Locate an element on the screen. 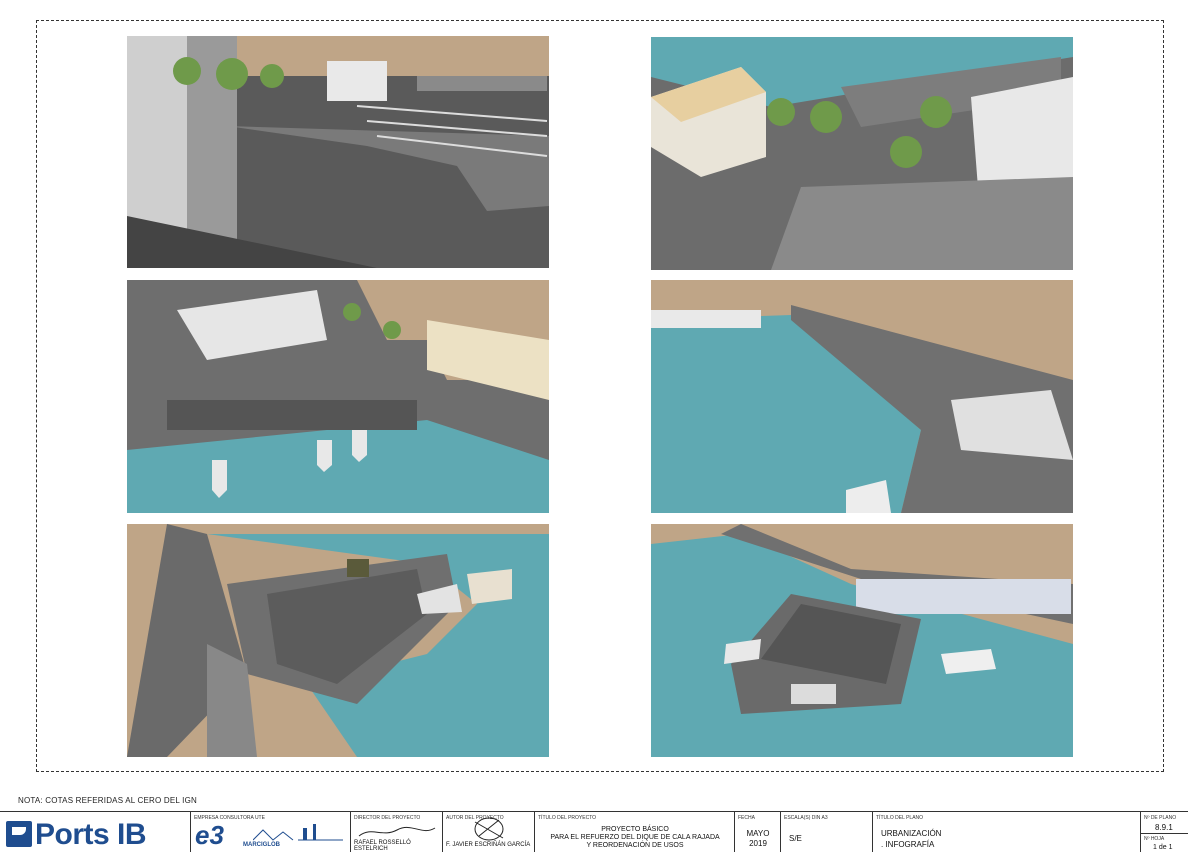 Image resolution: width=1188 pixels, height=852 pixels. render-breakwater-basin is located at coordinates (862, 396).